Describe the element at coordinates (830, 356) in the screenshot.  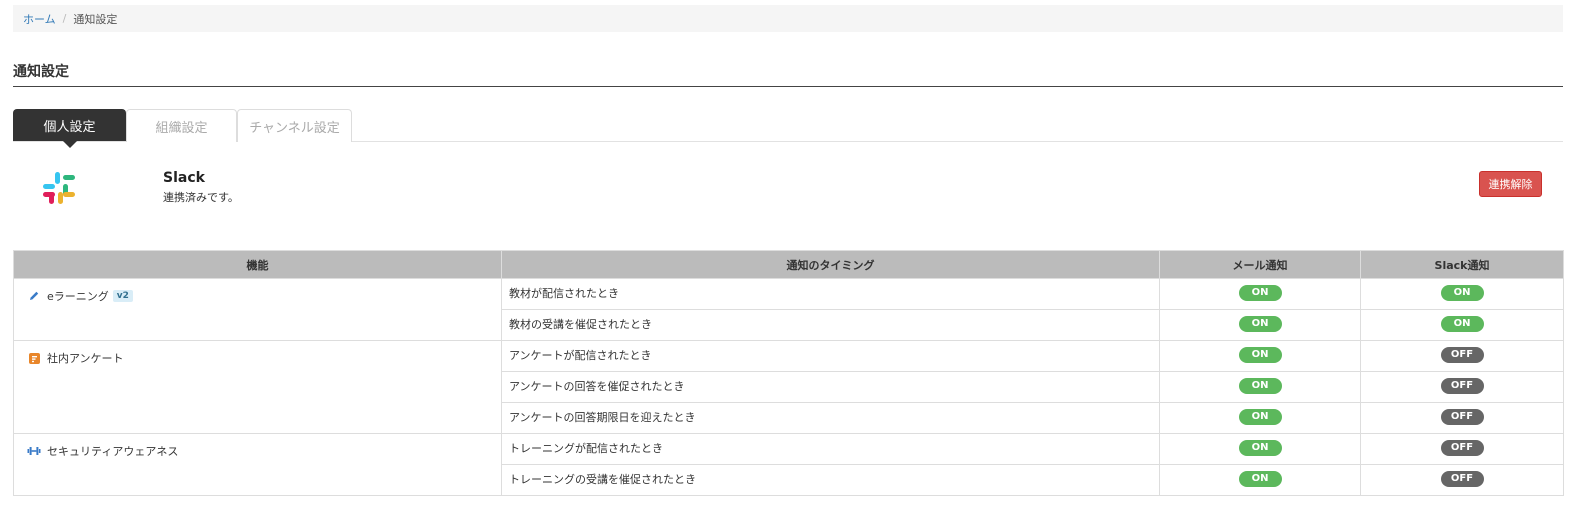
I see `timing-cell: アンケートが配信されたとき` at that location.